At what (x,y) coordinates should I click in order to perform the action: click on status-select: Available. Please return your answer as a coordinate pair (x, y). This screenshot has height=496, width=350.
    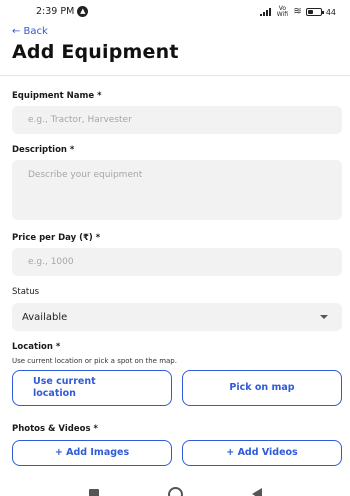
    Looking at the image, I should click on (177, 317).